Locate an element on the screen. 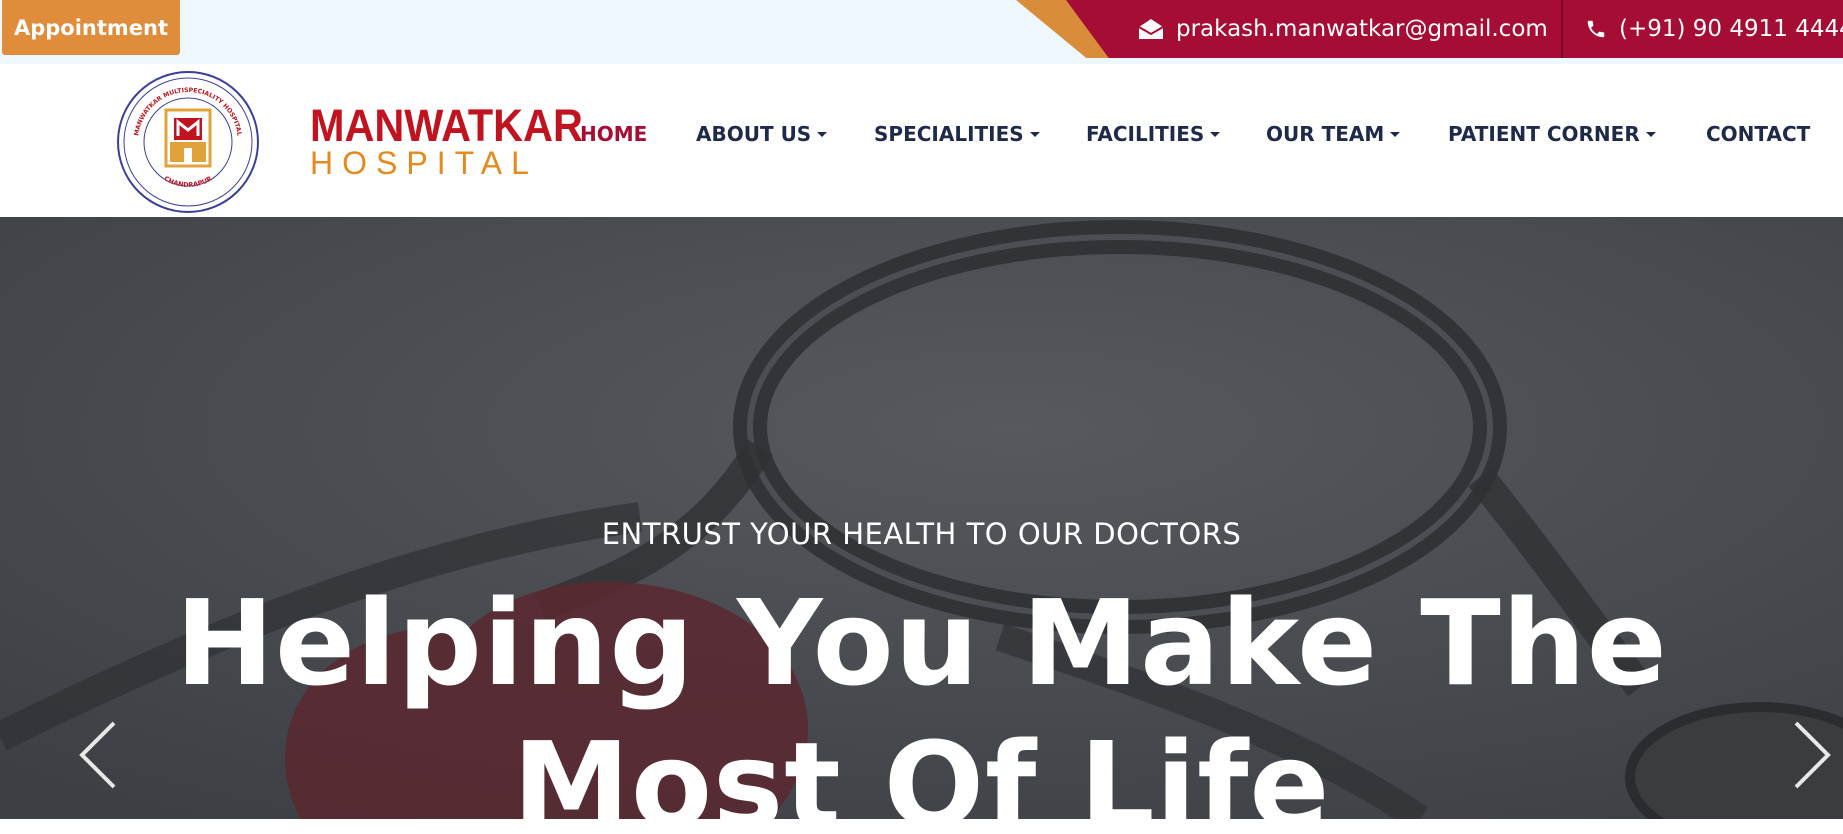 The height and width of the screenshot is (834, 1843). brand-wordmark: MANWATKAR HOSPITAL is located at coordinates (458, 140).